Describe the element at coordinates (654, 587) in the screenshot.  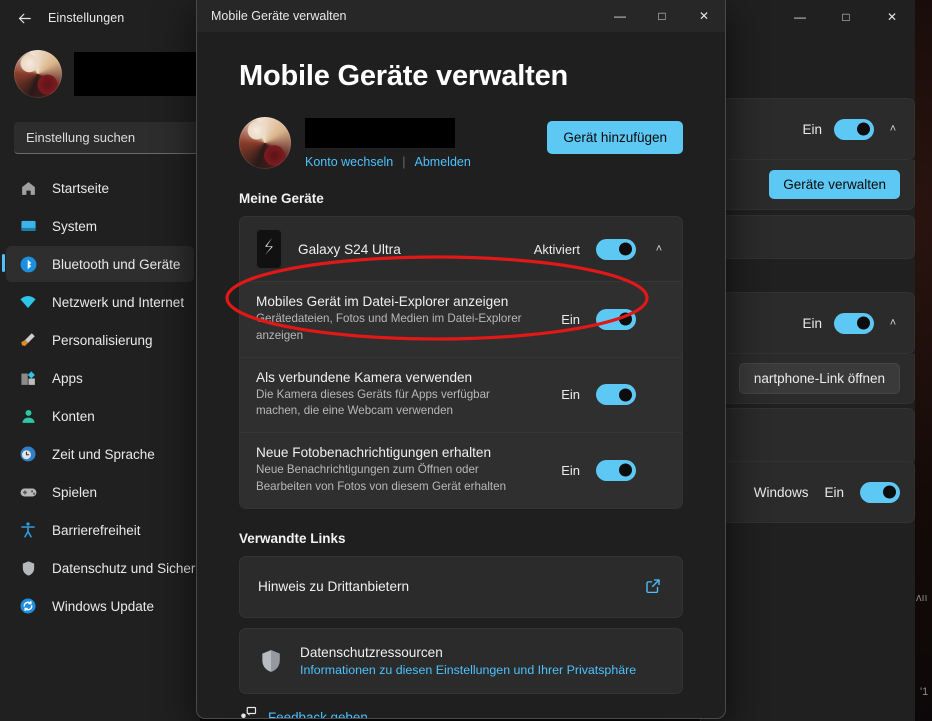
I see `external-link-icon` at that location.